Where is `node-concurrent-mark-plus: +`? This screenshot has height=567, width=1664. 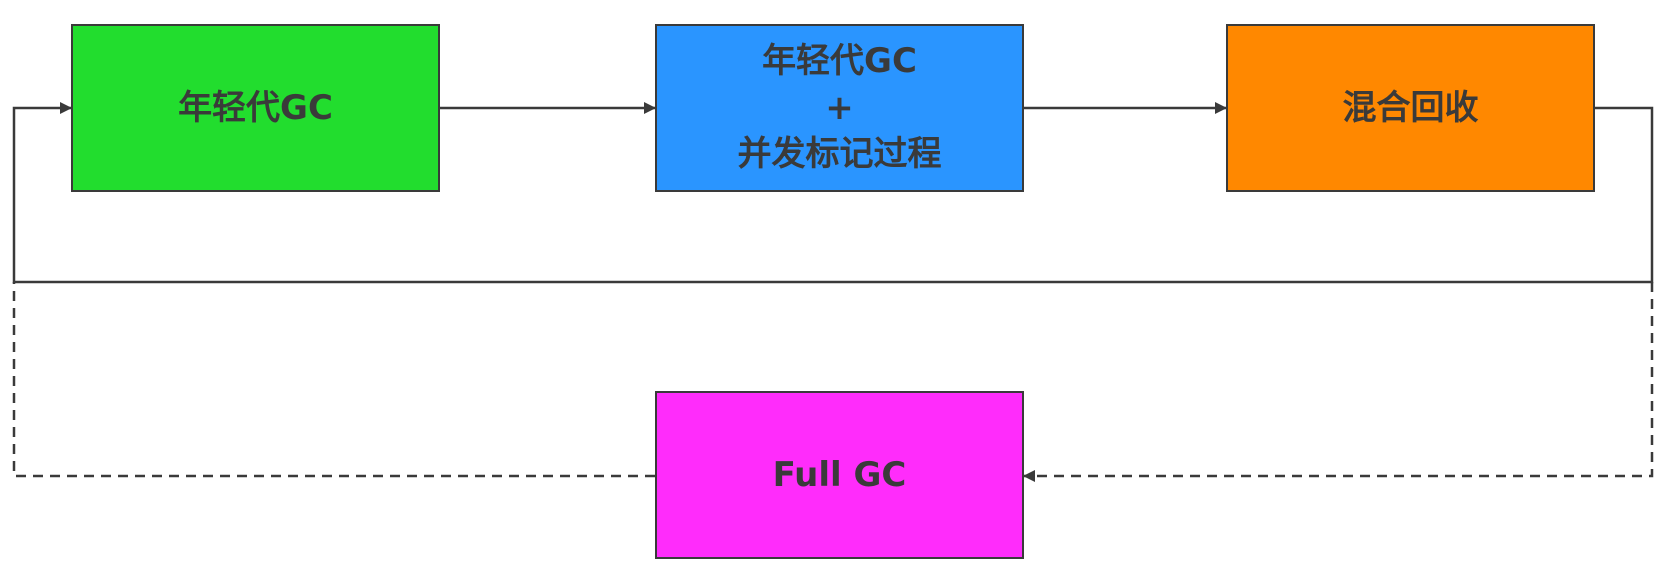
node-concurrent-mark-plus: + is located at coordinates (839, 107).